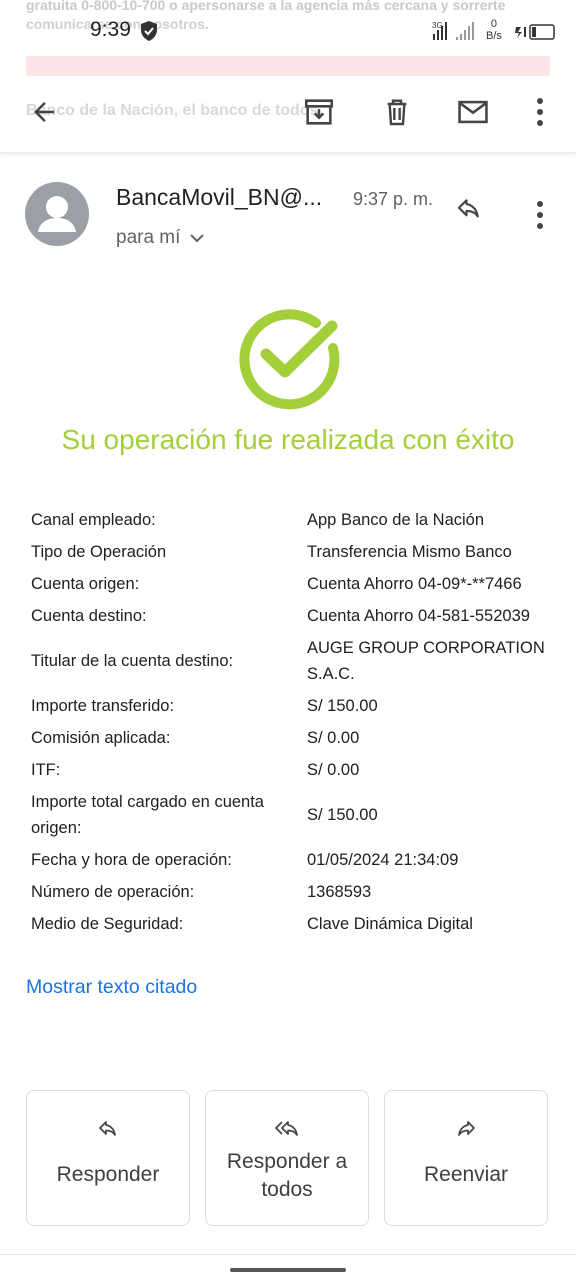 The height and width of the screenshot is (1281, 576). What do you see at coordinates (339, 892) in the screenshot?
I see `detail-value: 1368593` at bounding box center [339, 892].